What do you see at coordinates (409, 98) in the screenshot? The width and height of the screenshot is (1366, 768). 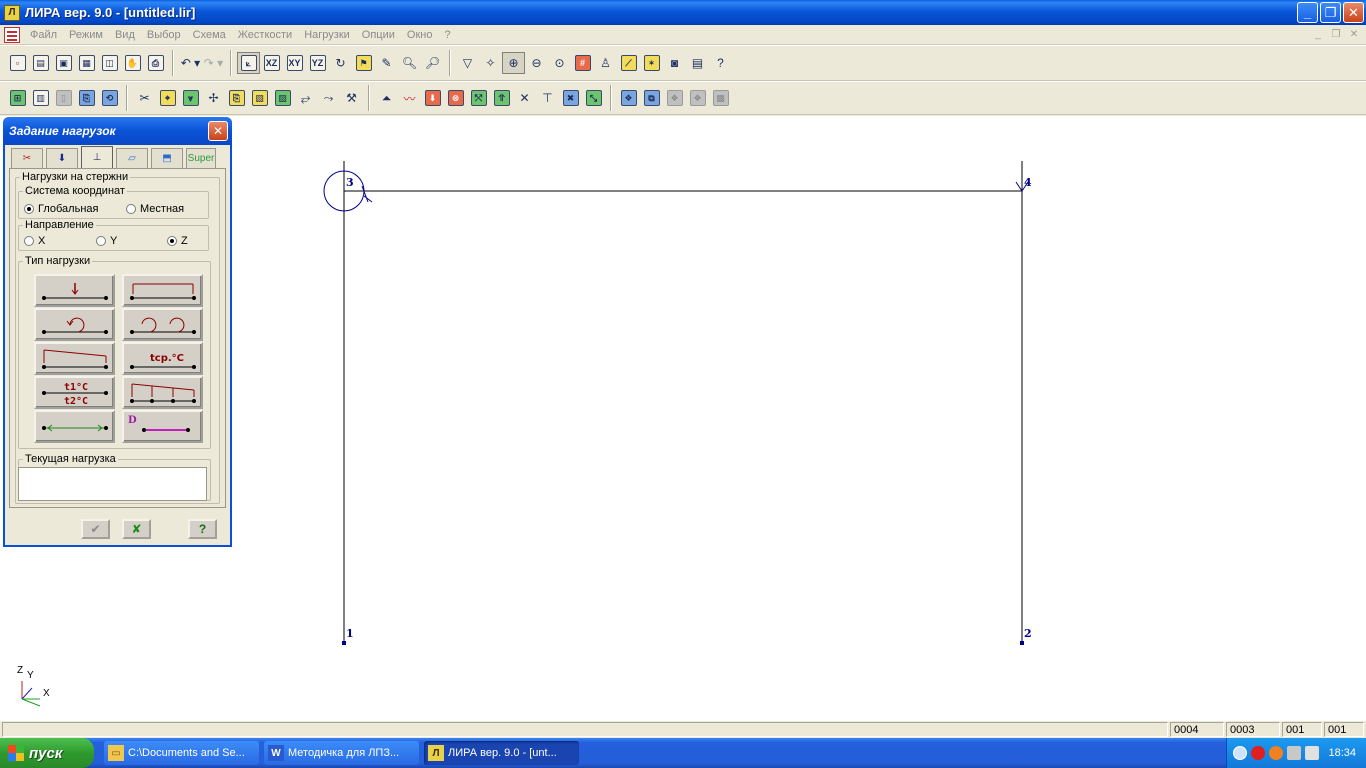 I see `loads-icon: 〰` at bounding box center [409, 98].